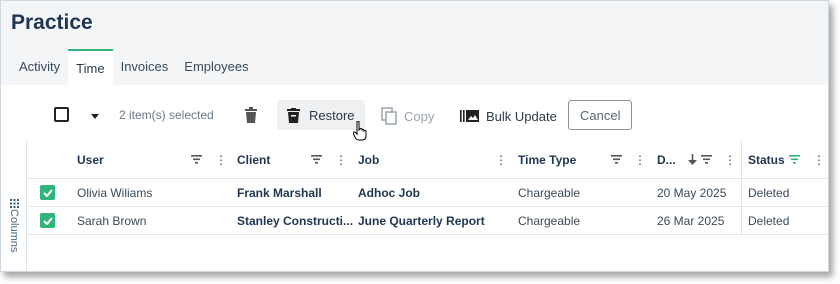 This screenshot has width=840, height=284. What do you see at coordinates (389, 192) in the screenshot?
I see `cell-job: Adhoc Job` at bounding box center [389, 192].